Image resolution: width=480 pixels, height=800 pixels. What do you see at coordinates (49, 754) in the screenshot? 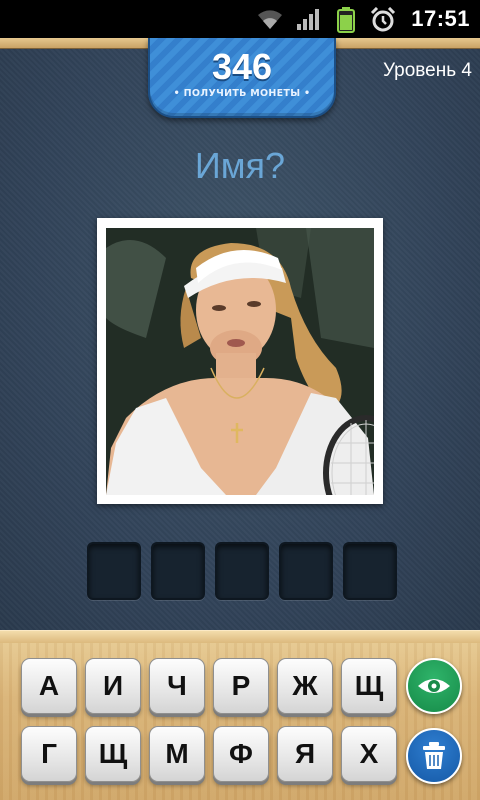
I see `letter-key: Г` at bounding box center [49, 754].